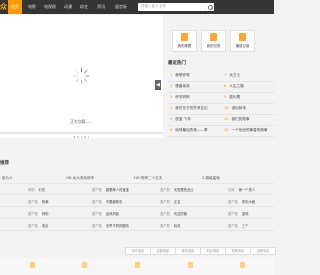 Image resolution: width=320 pixels, height=275 pixels. What do you see at coordinates (171, 108) in the screenshot?
I see `hot-rank: 4` at bounding box center [171, 108].